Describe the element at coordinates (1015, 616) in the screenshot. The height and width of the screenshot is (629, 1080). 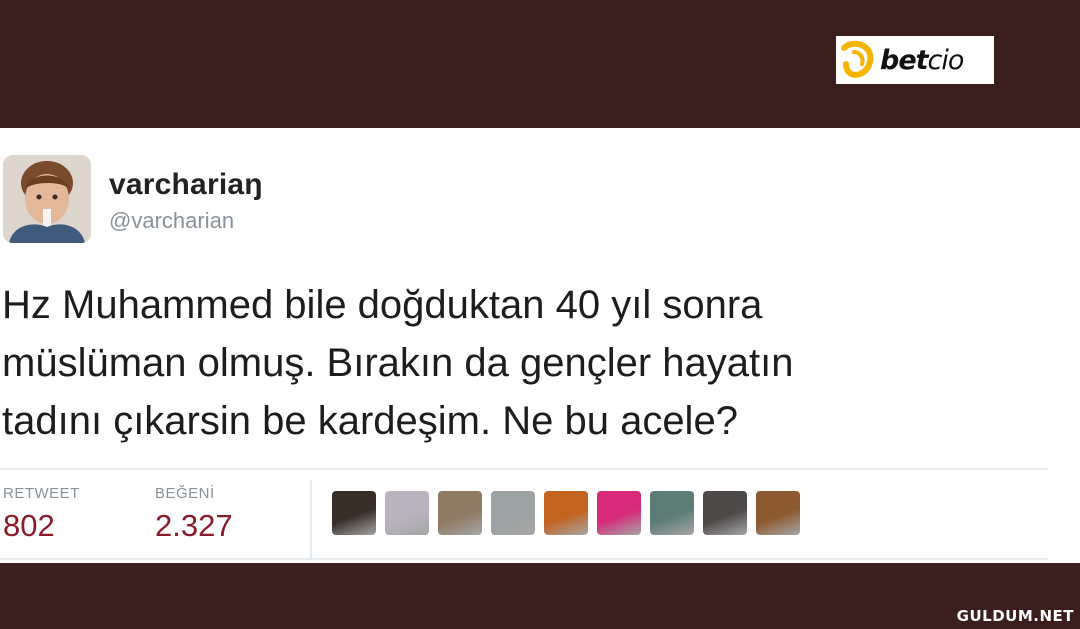
I see `watermark: GULDUM.NET` at that location.